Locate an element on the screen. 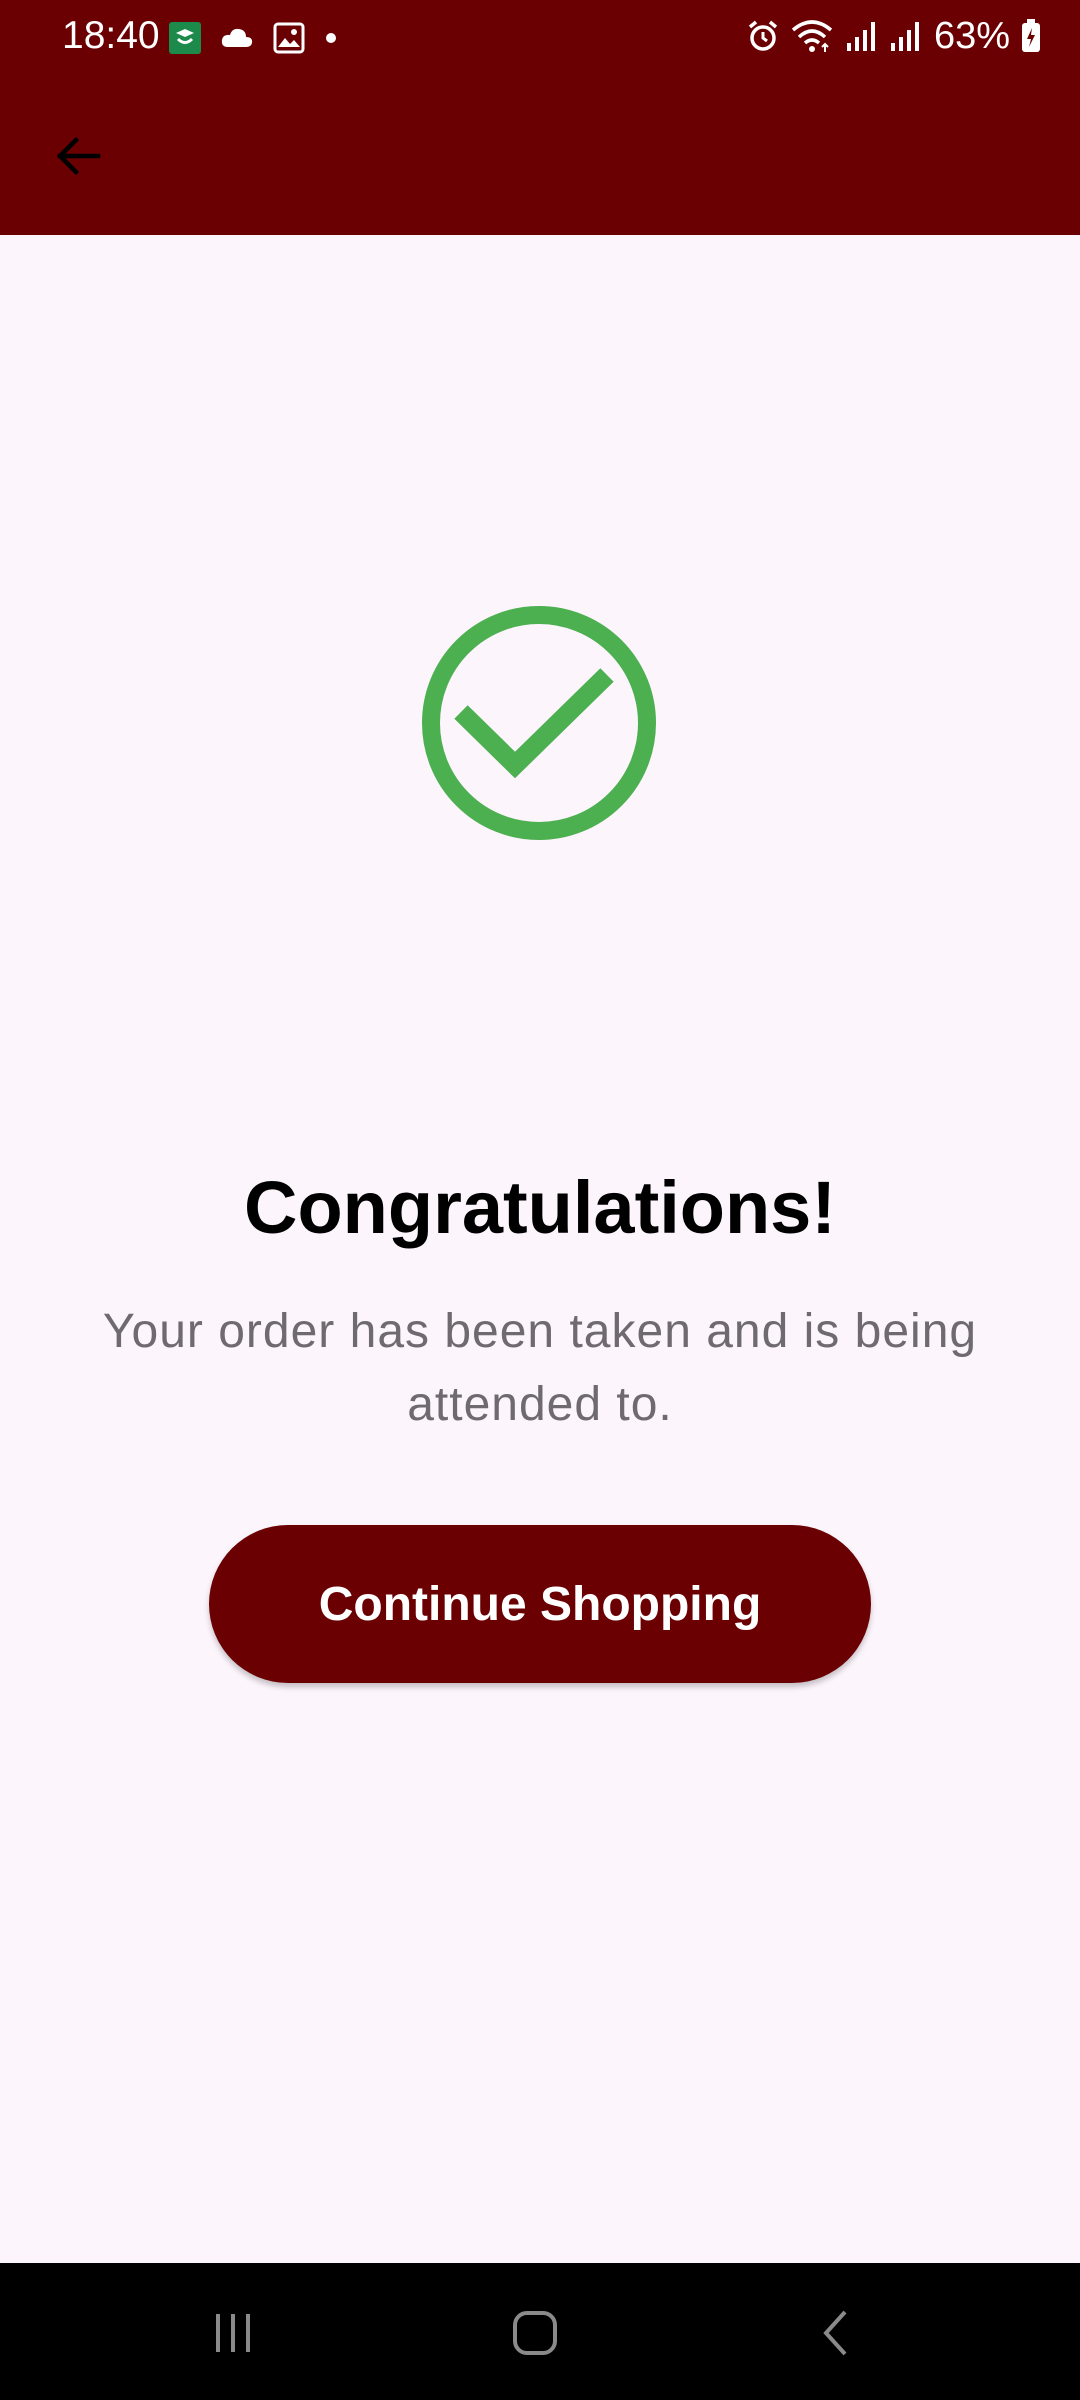 The image size is (1080, 2400). home-button is located at coordinates (535, 2333).